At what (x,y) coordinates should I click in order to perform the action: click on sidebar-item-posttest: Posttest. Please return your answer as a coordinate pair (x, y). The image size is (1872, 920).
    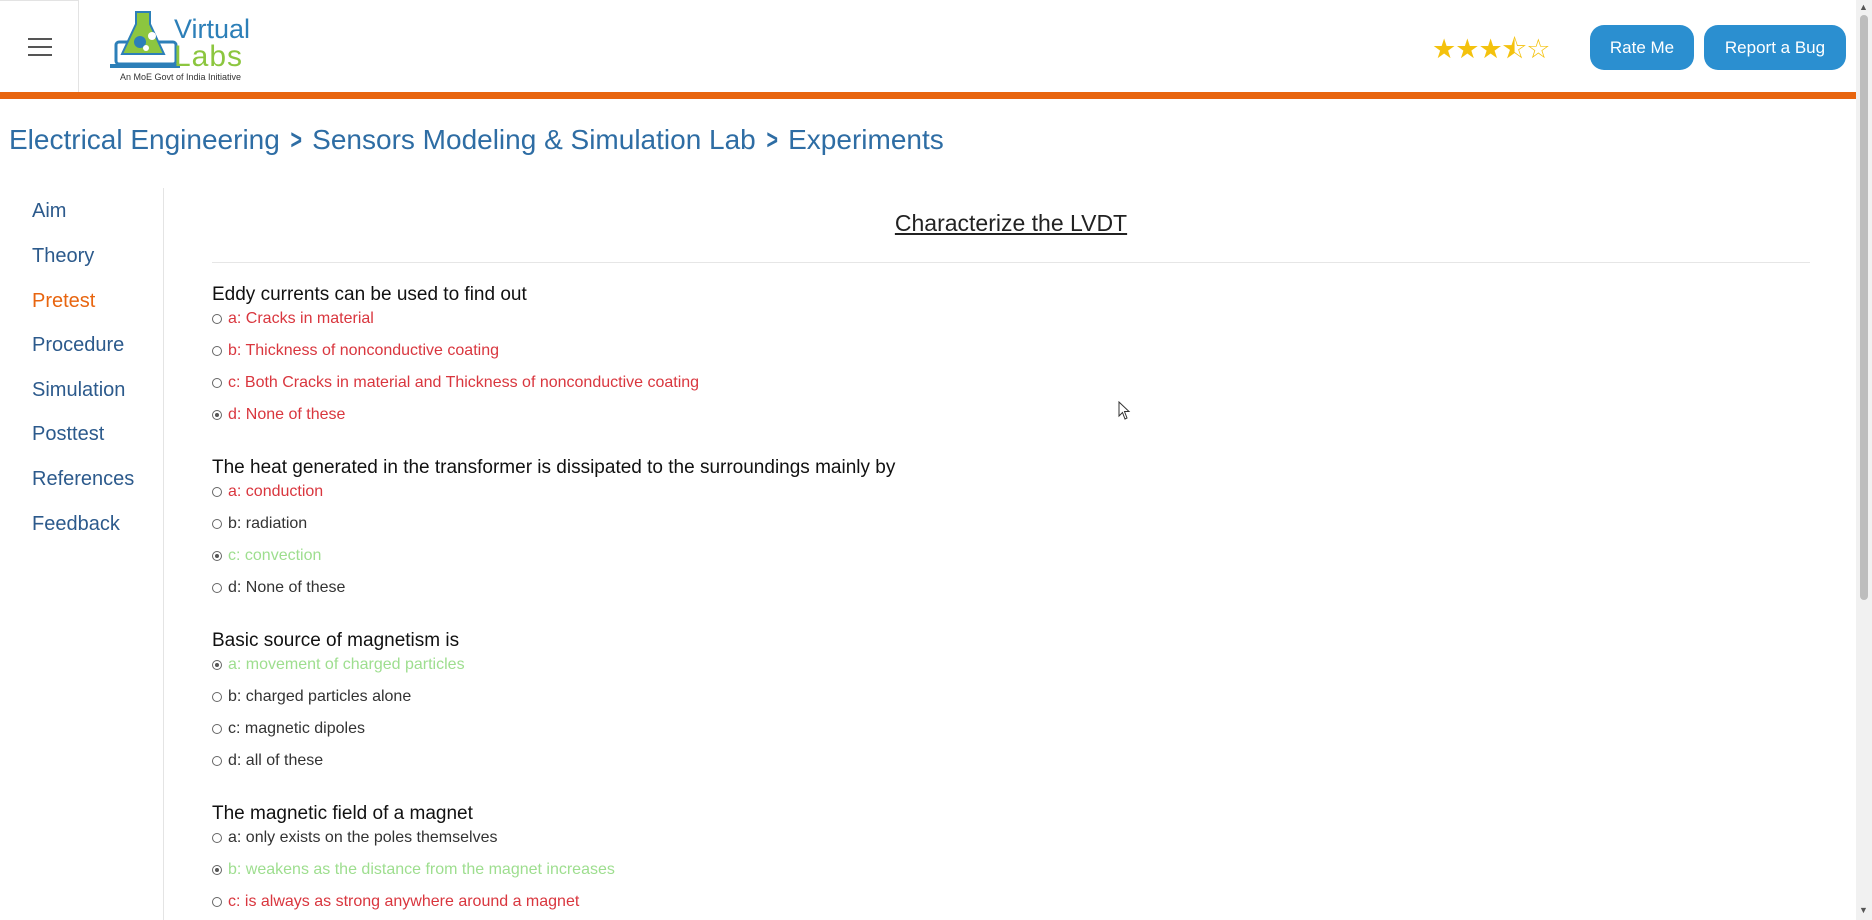
    Looking at the image, I should click on (68, 434).